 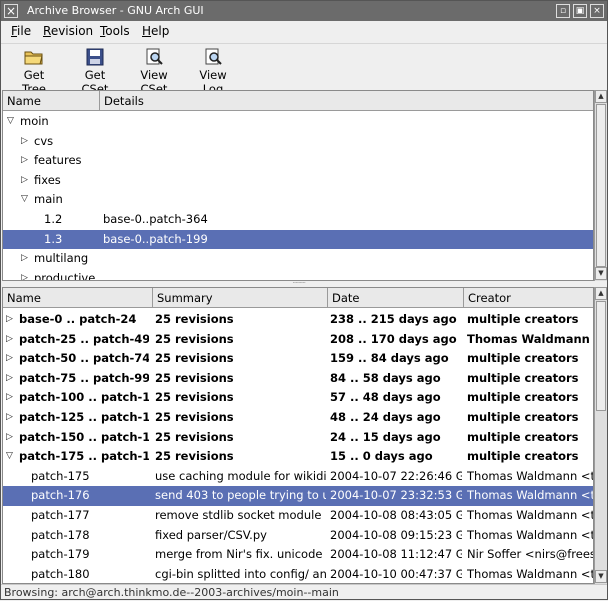 What do you see at coordinates (385, 397) in the screenshot?
I see `revision-date: 57 .. 48 days ago` at bounding box center [385, 397].